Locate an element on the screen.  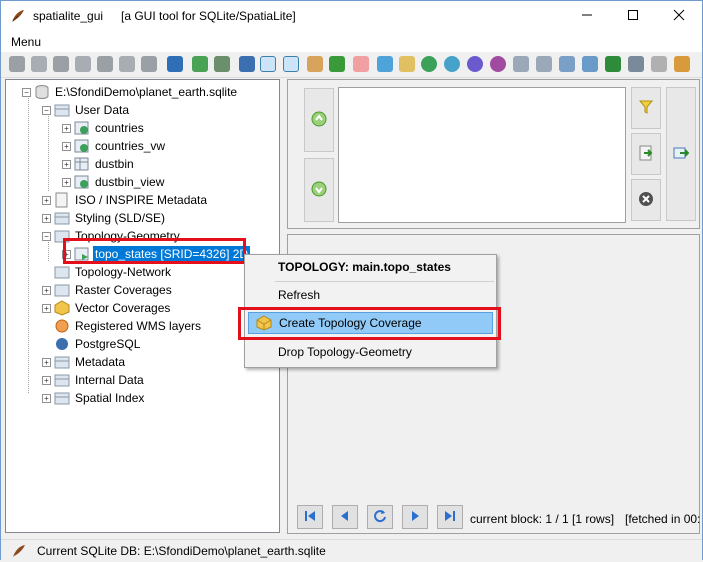
bug-icon is located at coordinates (337, 64).